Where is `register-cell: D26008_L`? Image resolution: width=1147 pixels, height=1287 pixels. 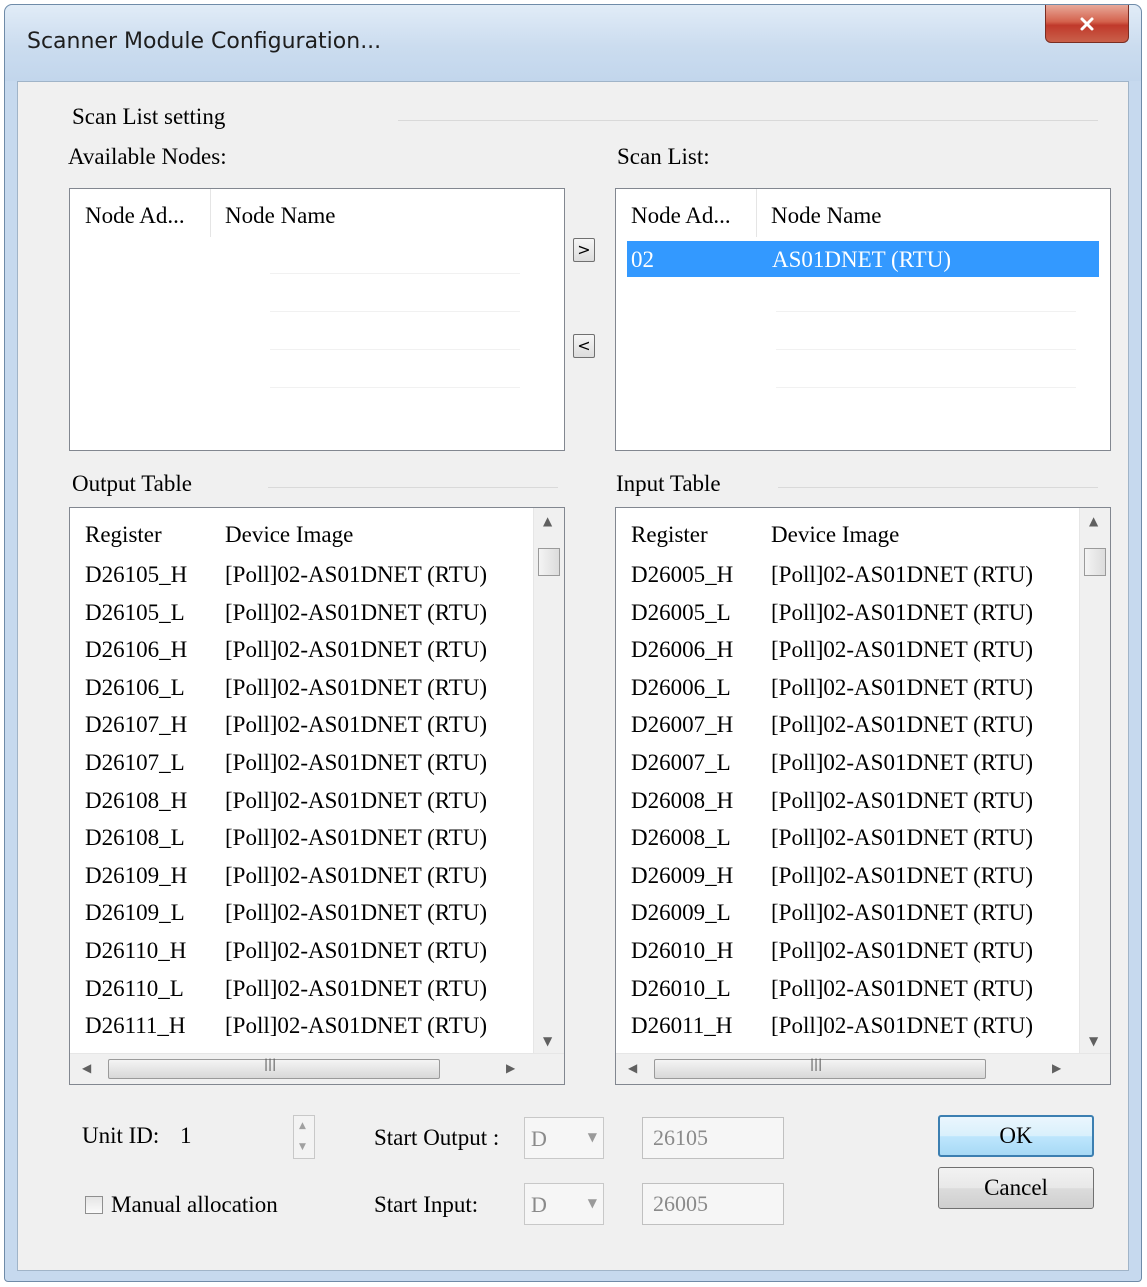
register-cell: D26008_L is located at coordinates (681, 838).